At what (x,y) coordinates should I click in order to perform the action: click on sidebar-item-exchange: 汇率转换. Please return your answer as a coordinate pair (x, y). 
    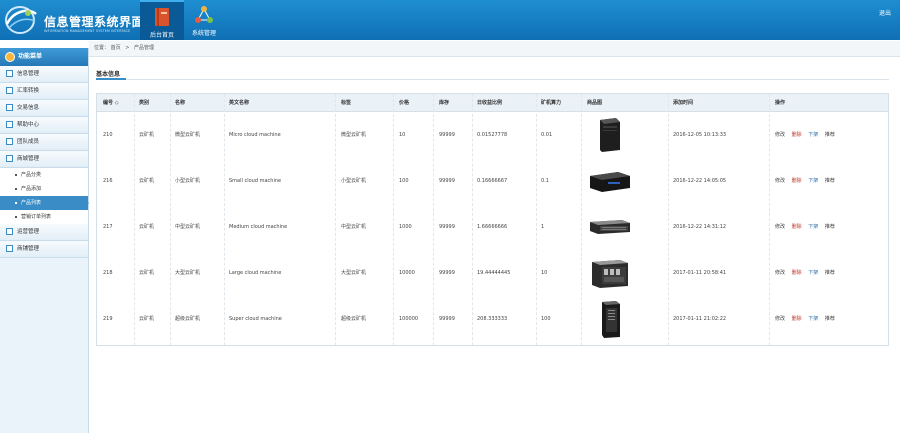
    Looking at the image, I should click on (44, 91).